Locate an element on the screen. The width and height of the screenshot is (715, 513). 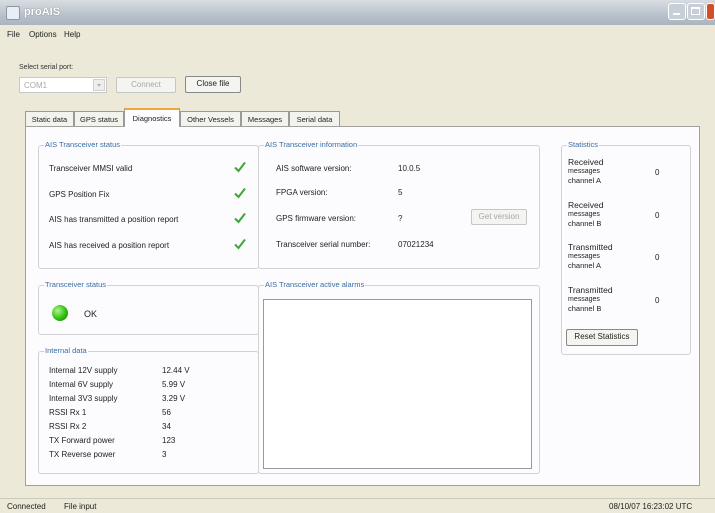
software-version-label: AIS software version: is located at coordinates (314, 168).